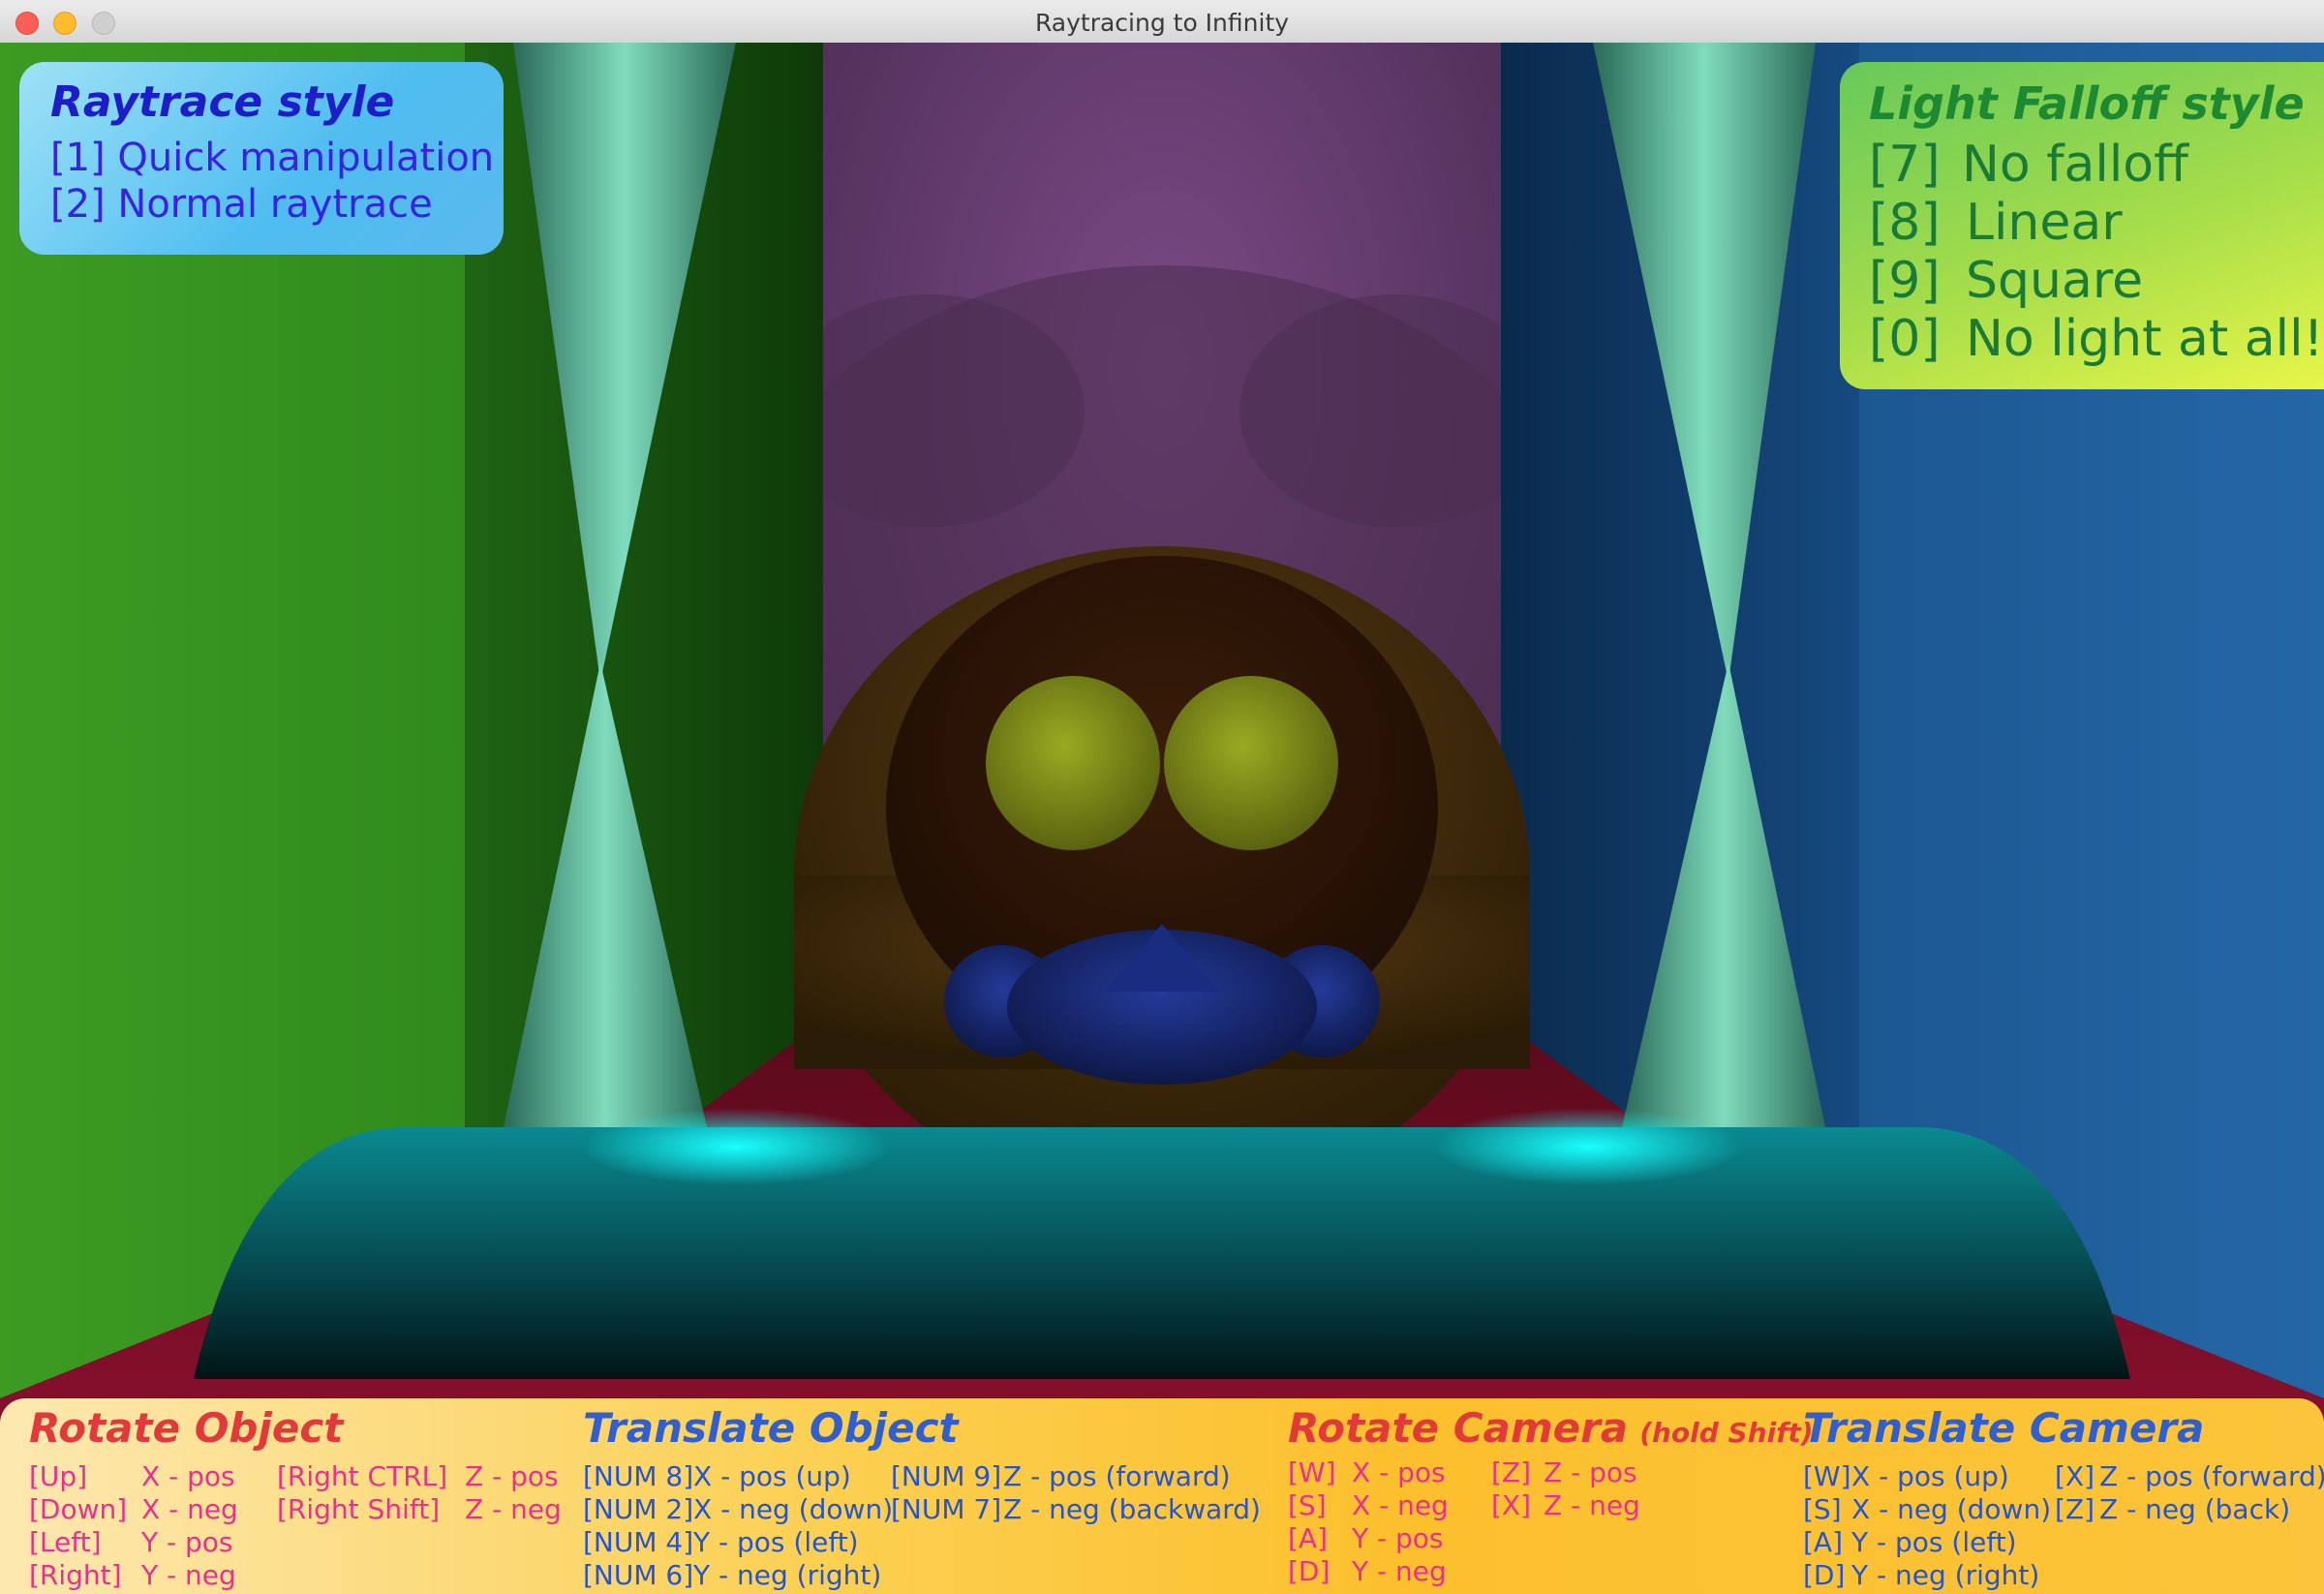  I want to click on cushion-highlight-left, so click(736, 1146).